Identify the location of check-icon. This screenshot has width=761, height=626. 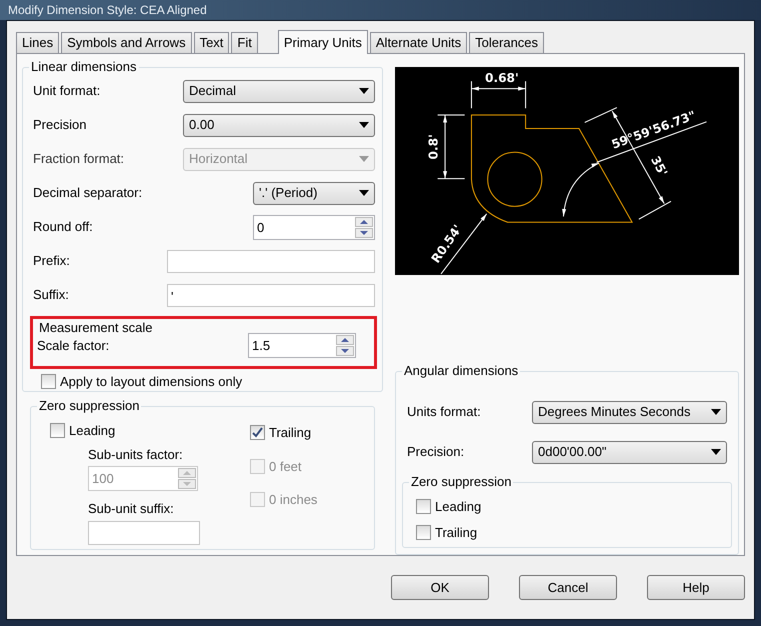
(257, 432).